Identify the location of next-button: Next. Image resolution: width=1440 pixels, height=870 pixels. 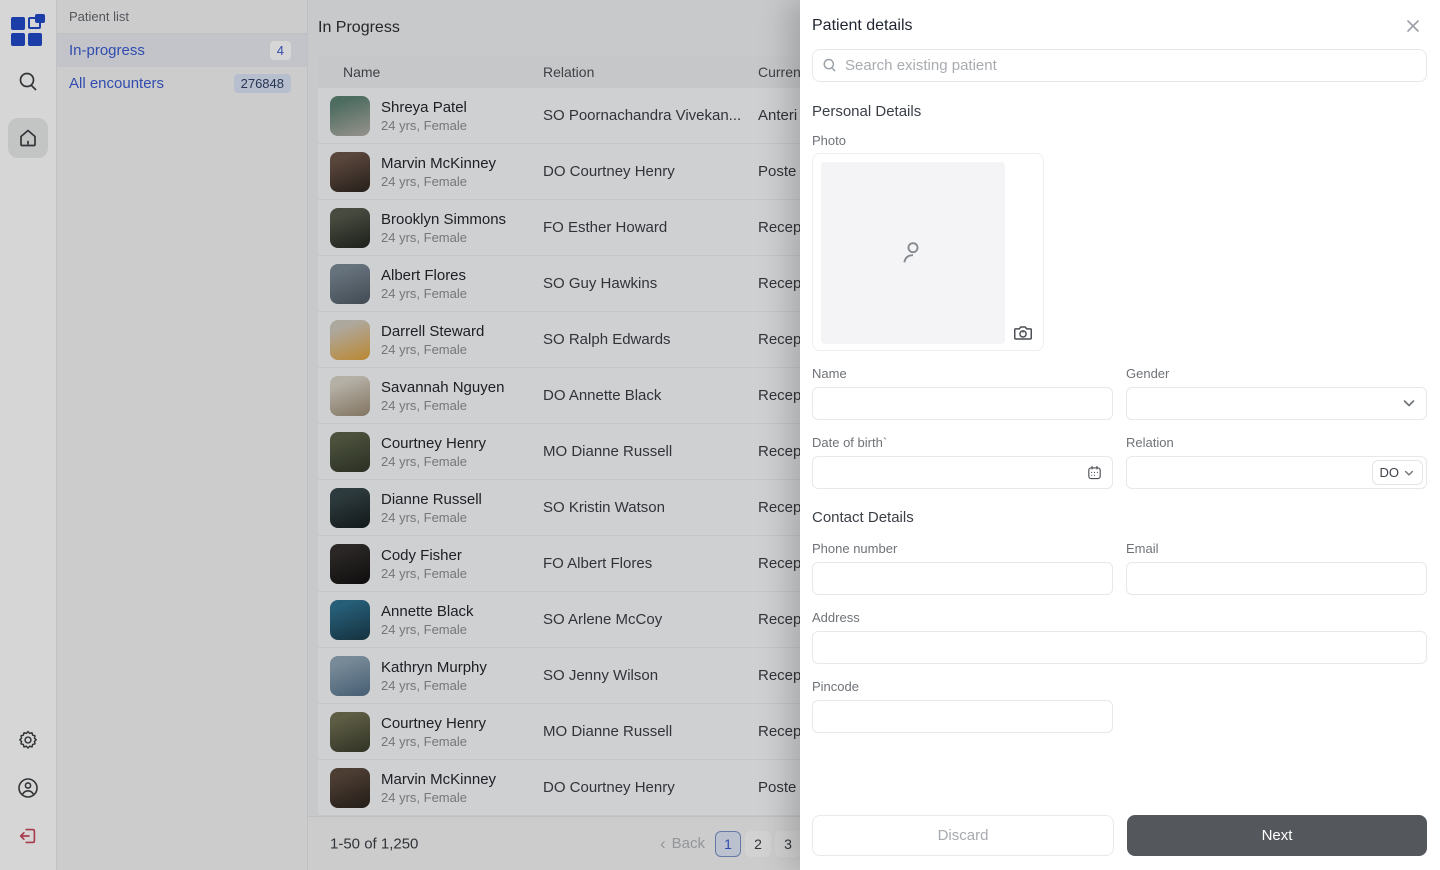
(1277, 835).